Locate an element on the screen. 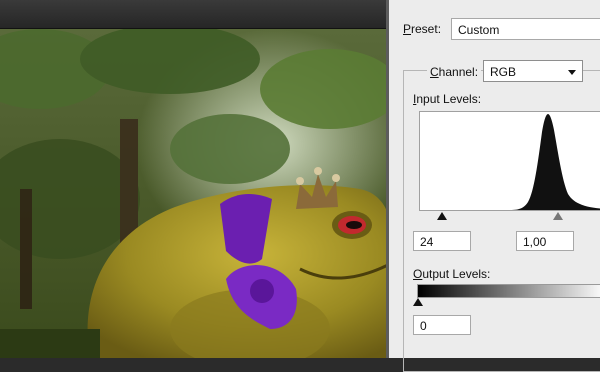  channel-label: Channel: is located at coordinates (454, 72).